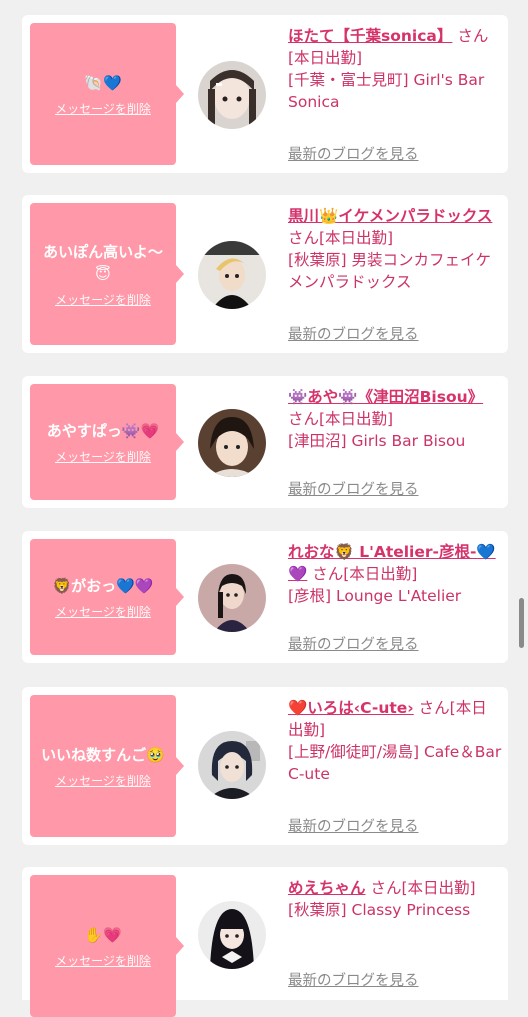 This screenshot has width=528, height=1017. I want to click on cast-name-link: ほたて【千葉sonica】, so click(370, 36).